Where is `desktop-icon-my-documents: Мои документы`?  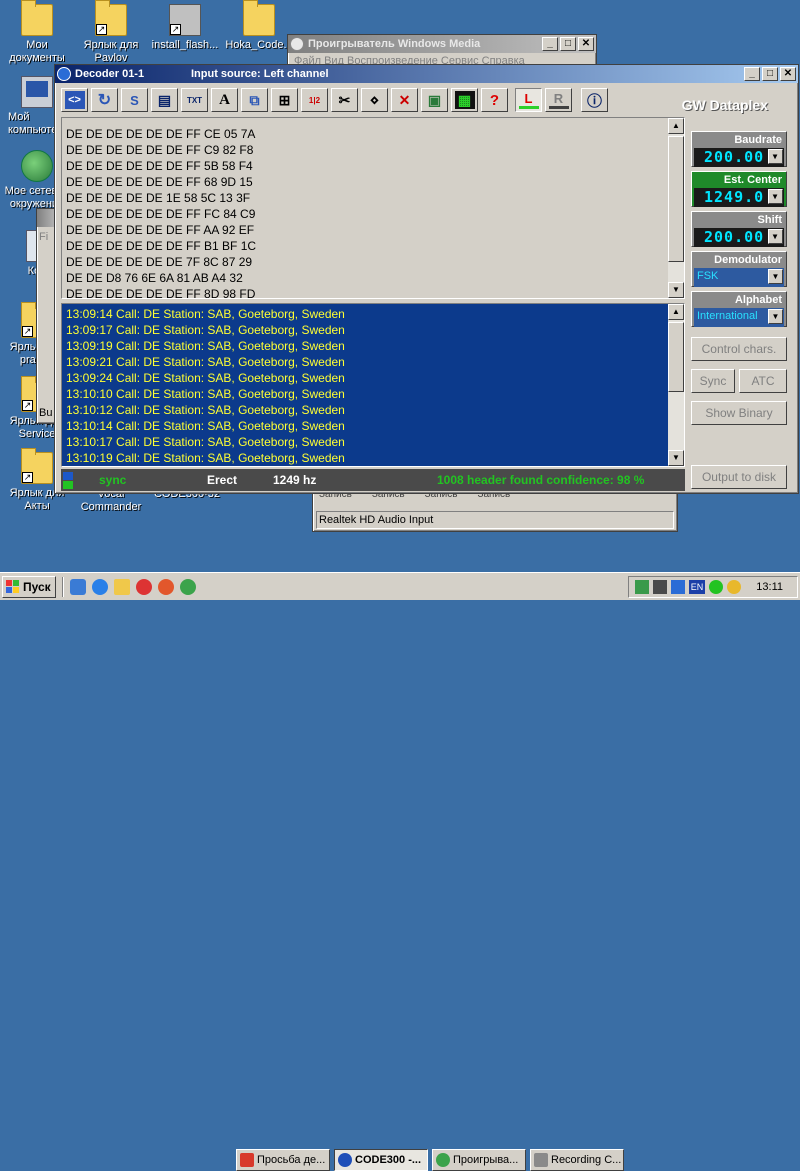 desktop-icon-my-documents: Мои документы is located at coordinates (37, 32).